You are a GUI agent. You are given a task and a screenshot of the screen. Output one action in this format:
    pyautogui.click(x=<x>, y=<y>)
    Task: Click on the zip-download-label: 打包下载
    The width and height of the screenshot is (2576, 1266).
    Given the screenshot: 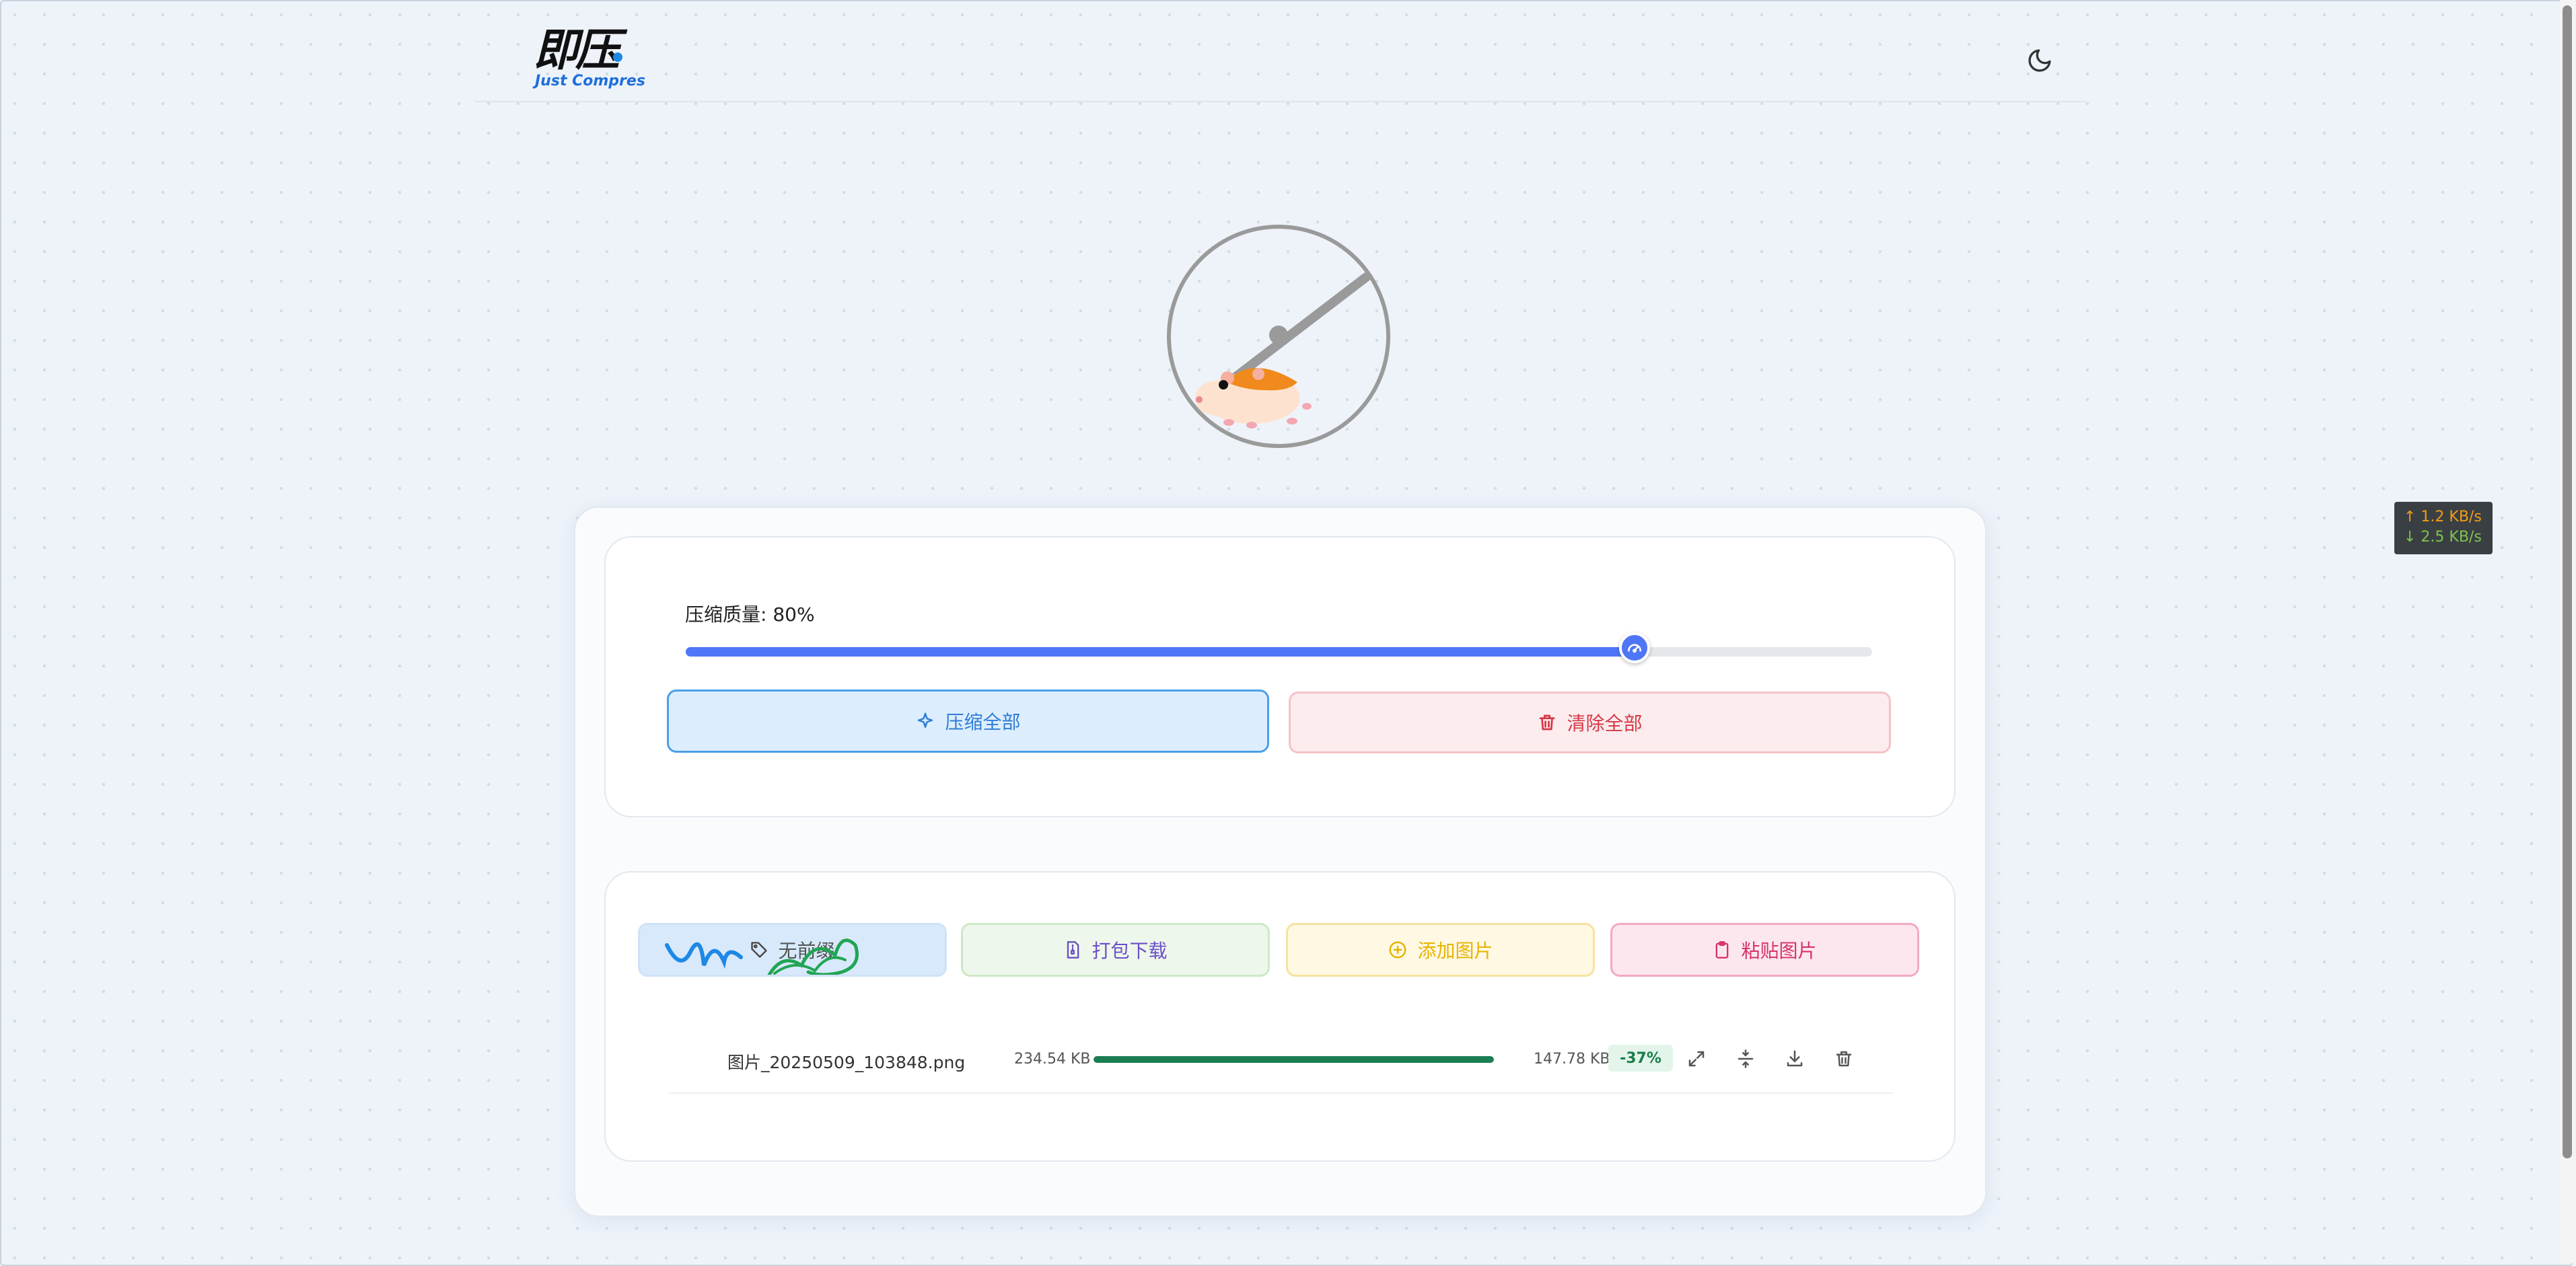 What is the action you would take?
    pyautogui.click(x=1130, y=951)
    